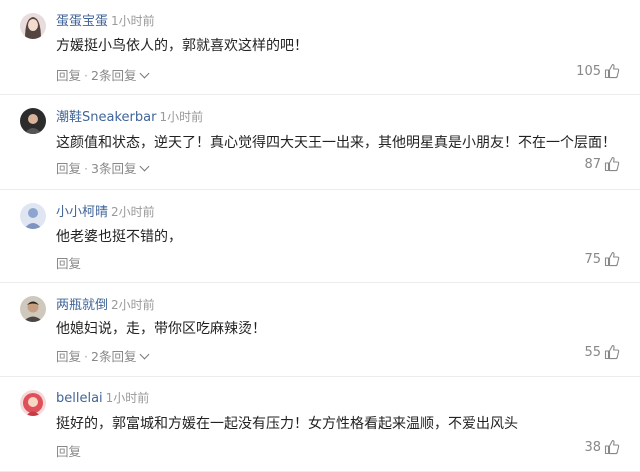 This screenshot has height=472, width=640. What do you see at coordinates (33, 309) in the screenshot?
I see `avatar-man-icon` at bounding box center [33, 309].